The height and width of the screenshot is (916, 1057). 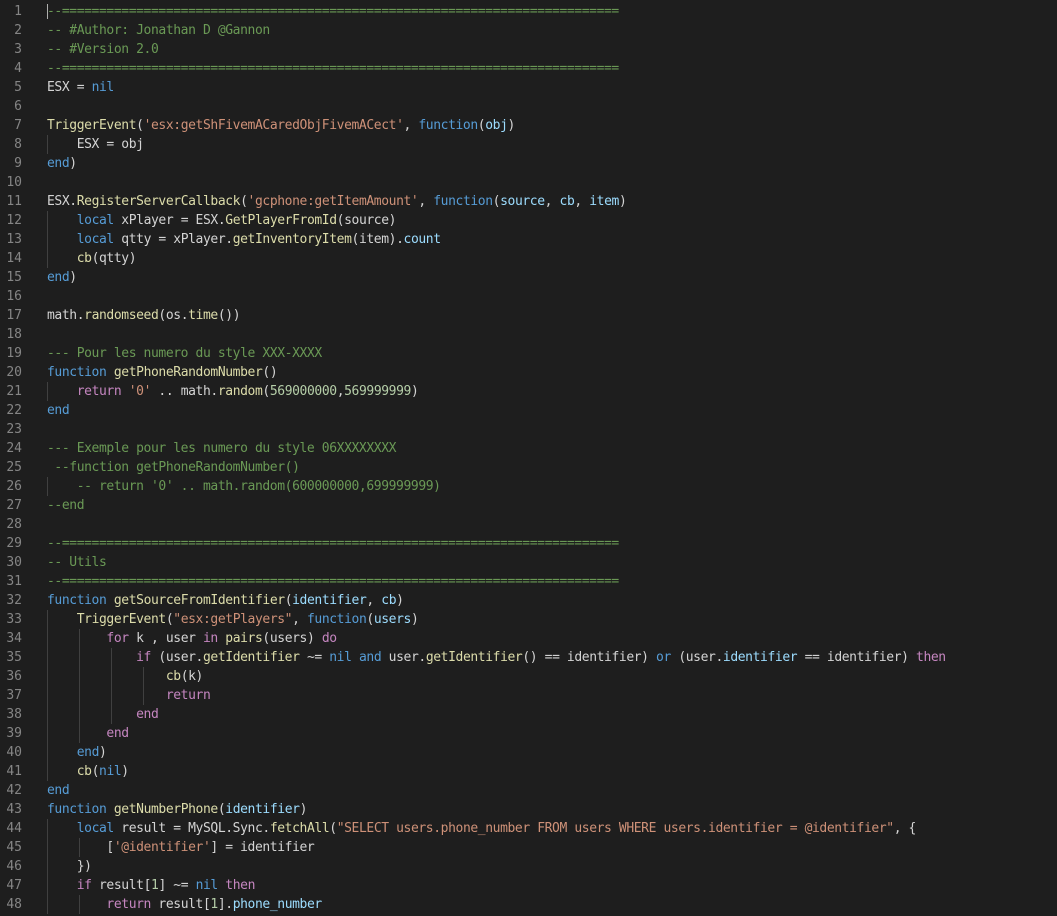 What do you see at coordinates (103, 714) in the screenshot?
I see `code-text: end` at bounding box center [103, 714].